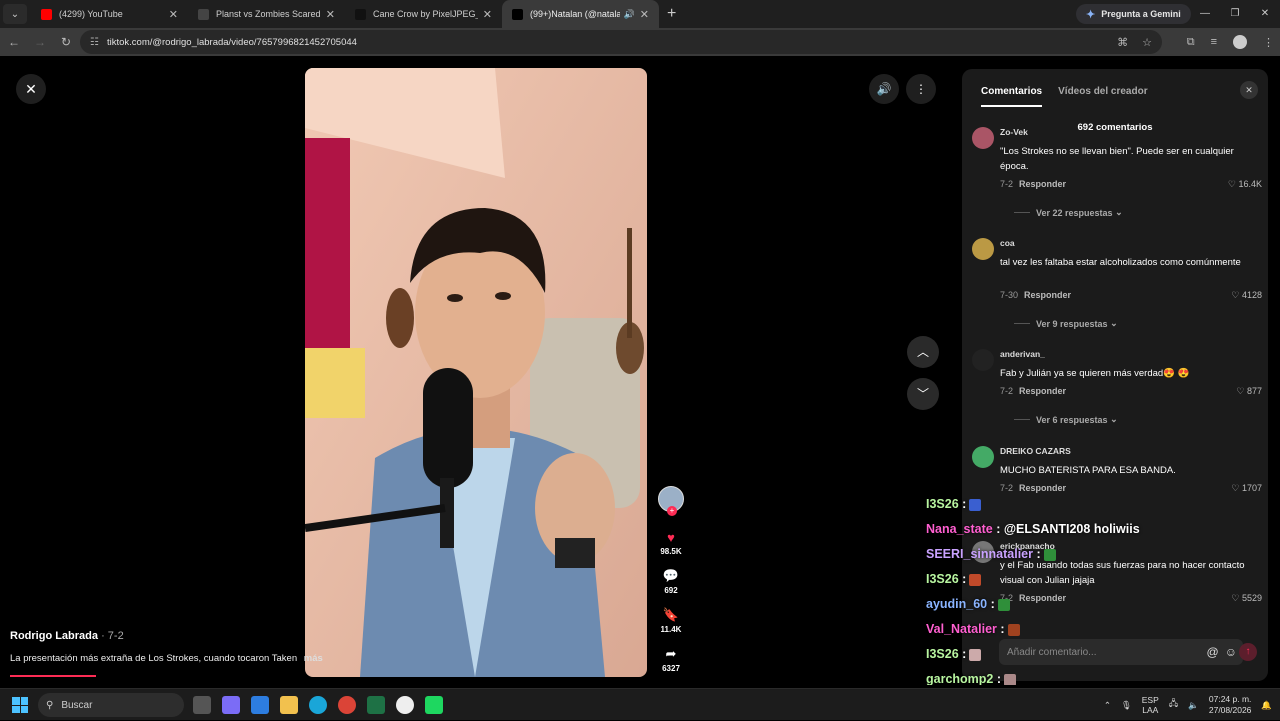 This screenshot has width=1280, height=721. Describe the element at coordinates (1107, 705) in the screenshot. I see `show-hidden-icons: ⌃` at that location.